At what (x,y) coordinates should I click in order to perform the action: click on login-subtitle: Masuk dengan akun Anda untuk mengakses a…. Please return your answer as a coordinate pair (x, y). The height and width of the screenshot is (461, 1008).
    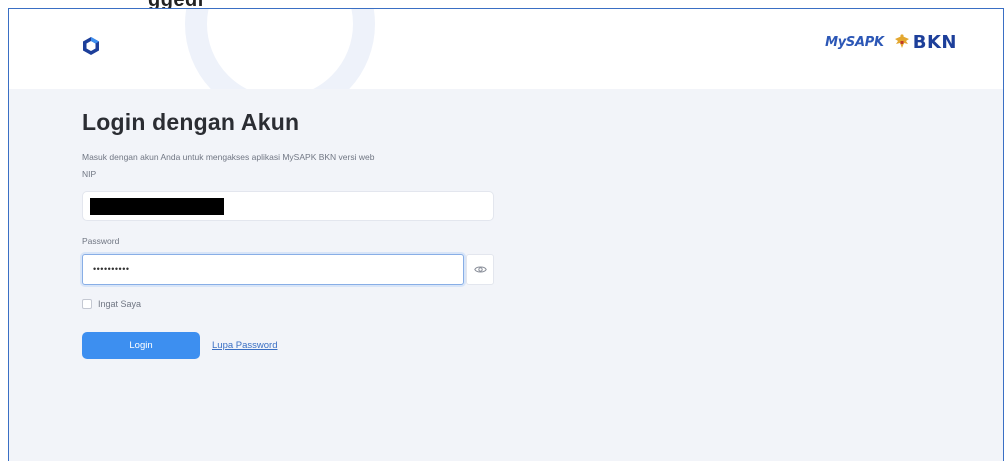
    Looking at the image, I should click on (228, 157).